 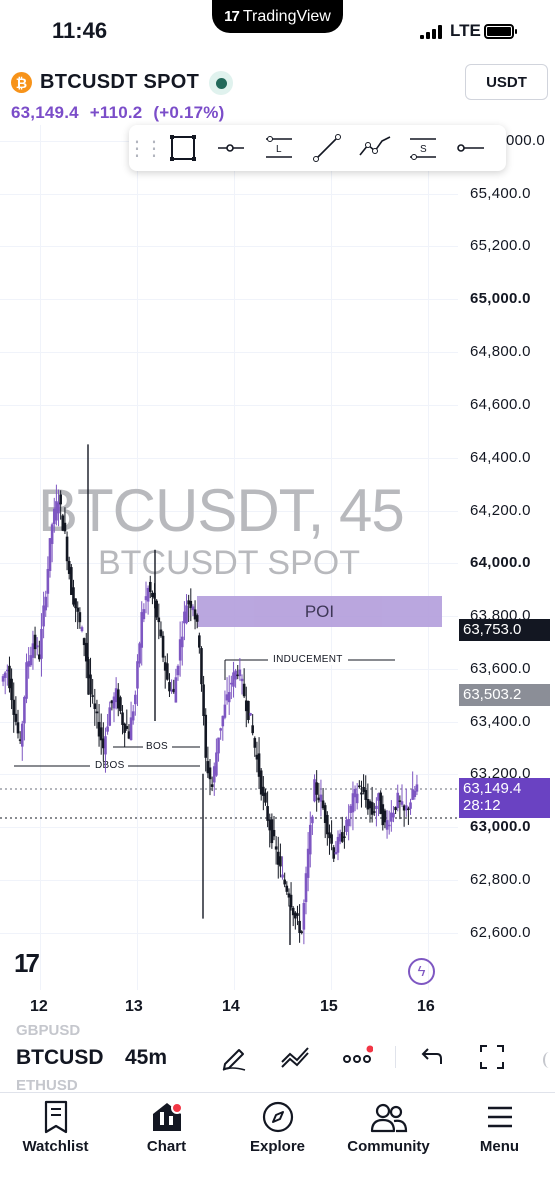 What do you see at coordinates (39, 1006) in the screenshot?
I see `x-axis-label: 12` at bounding box center [39, 1006].